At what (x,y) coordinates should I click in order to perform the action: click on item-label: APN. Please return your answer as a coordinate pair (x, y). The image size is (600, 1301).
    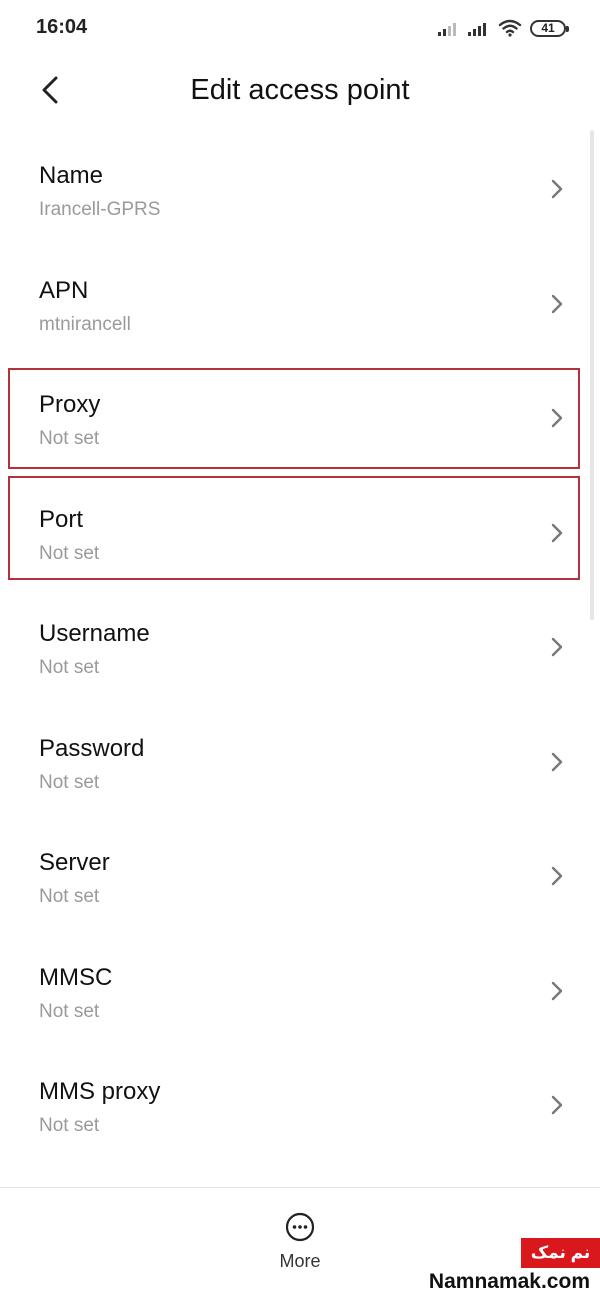
    Looking at the image, I should click on (64, 290).